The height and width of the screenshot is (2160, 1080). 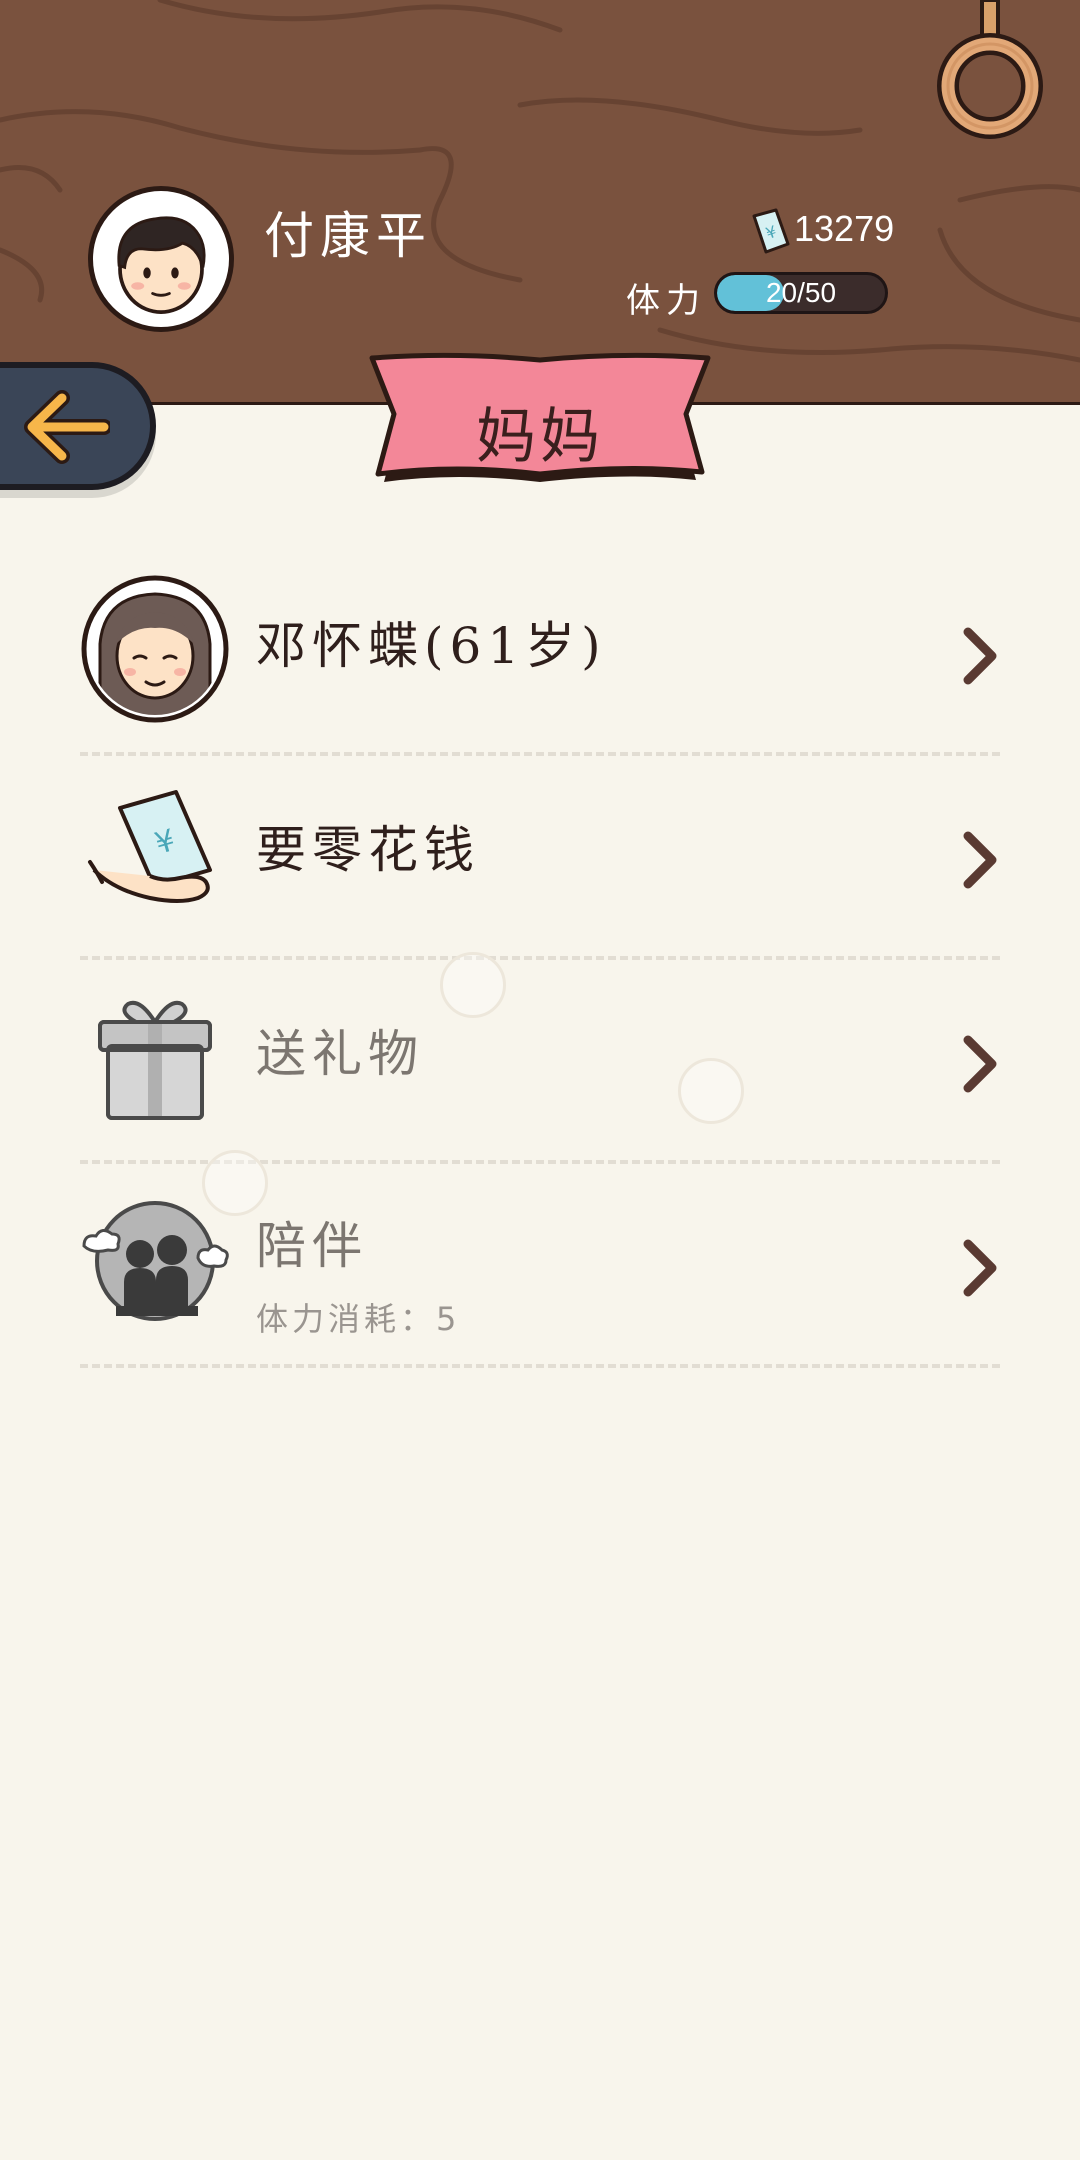 I want to click on elderly-woman-avatar-icon, so click(x=155, y=649).